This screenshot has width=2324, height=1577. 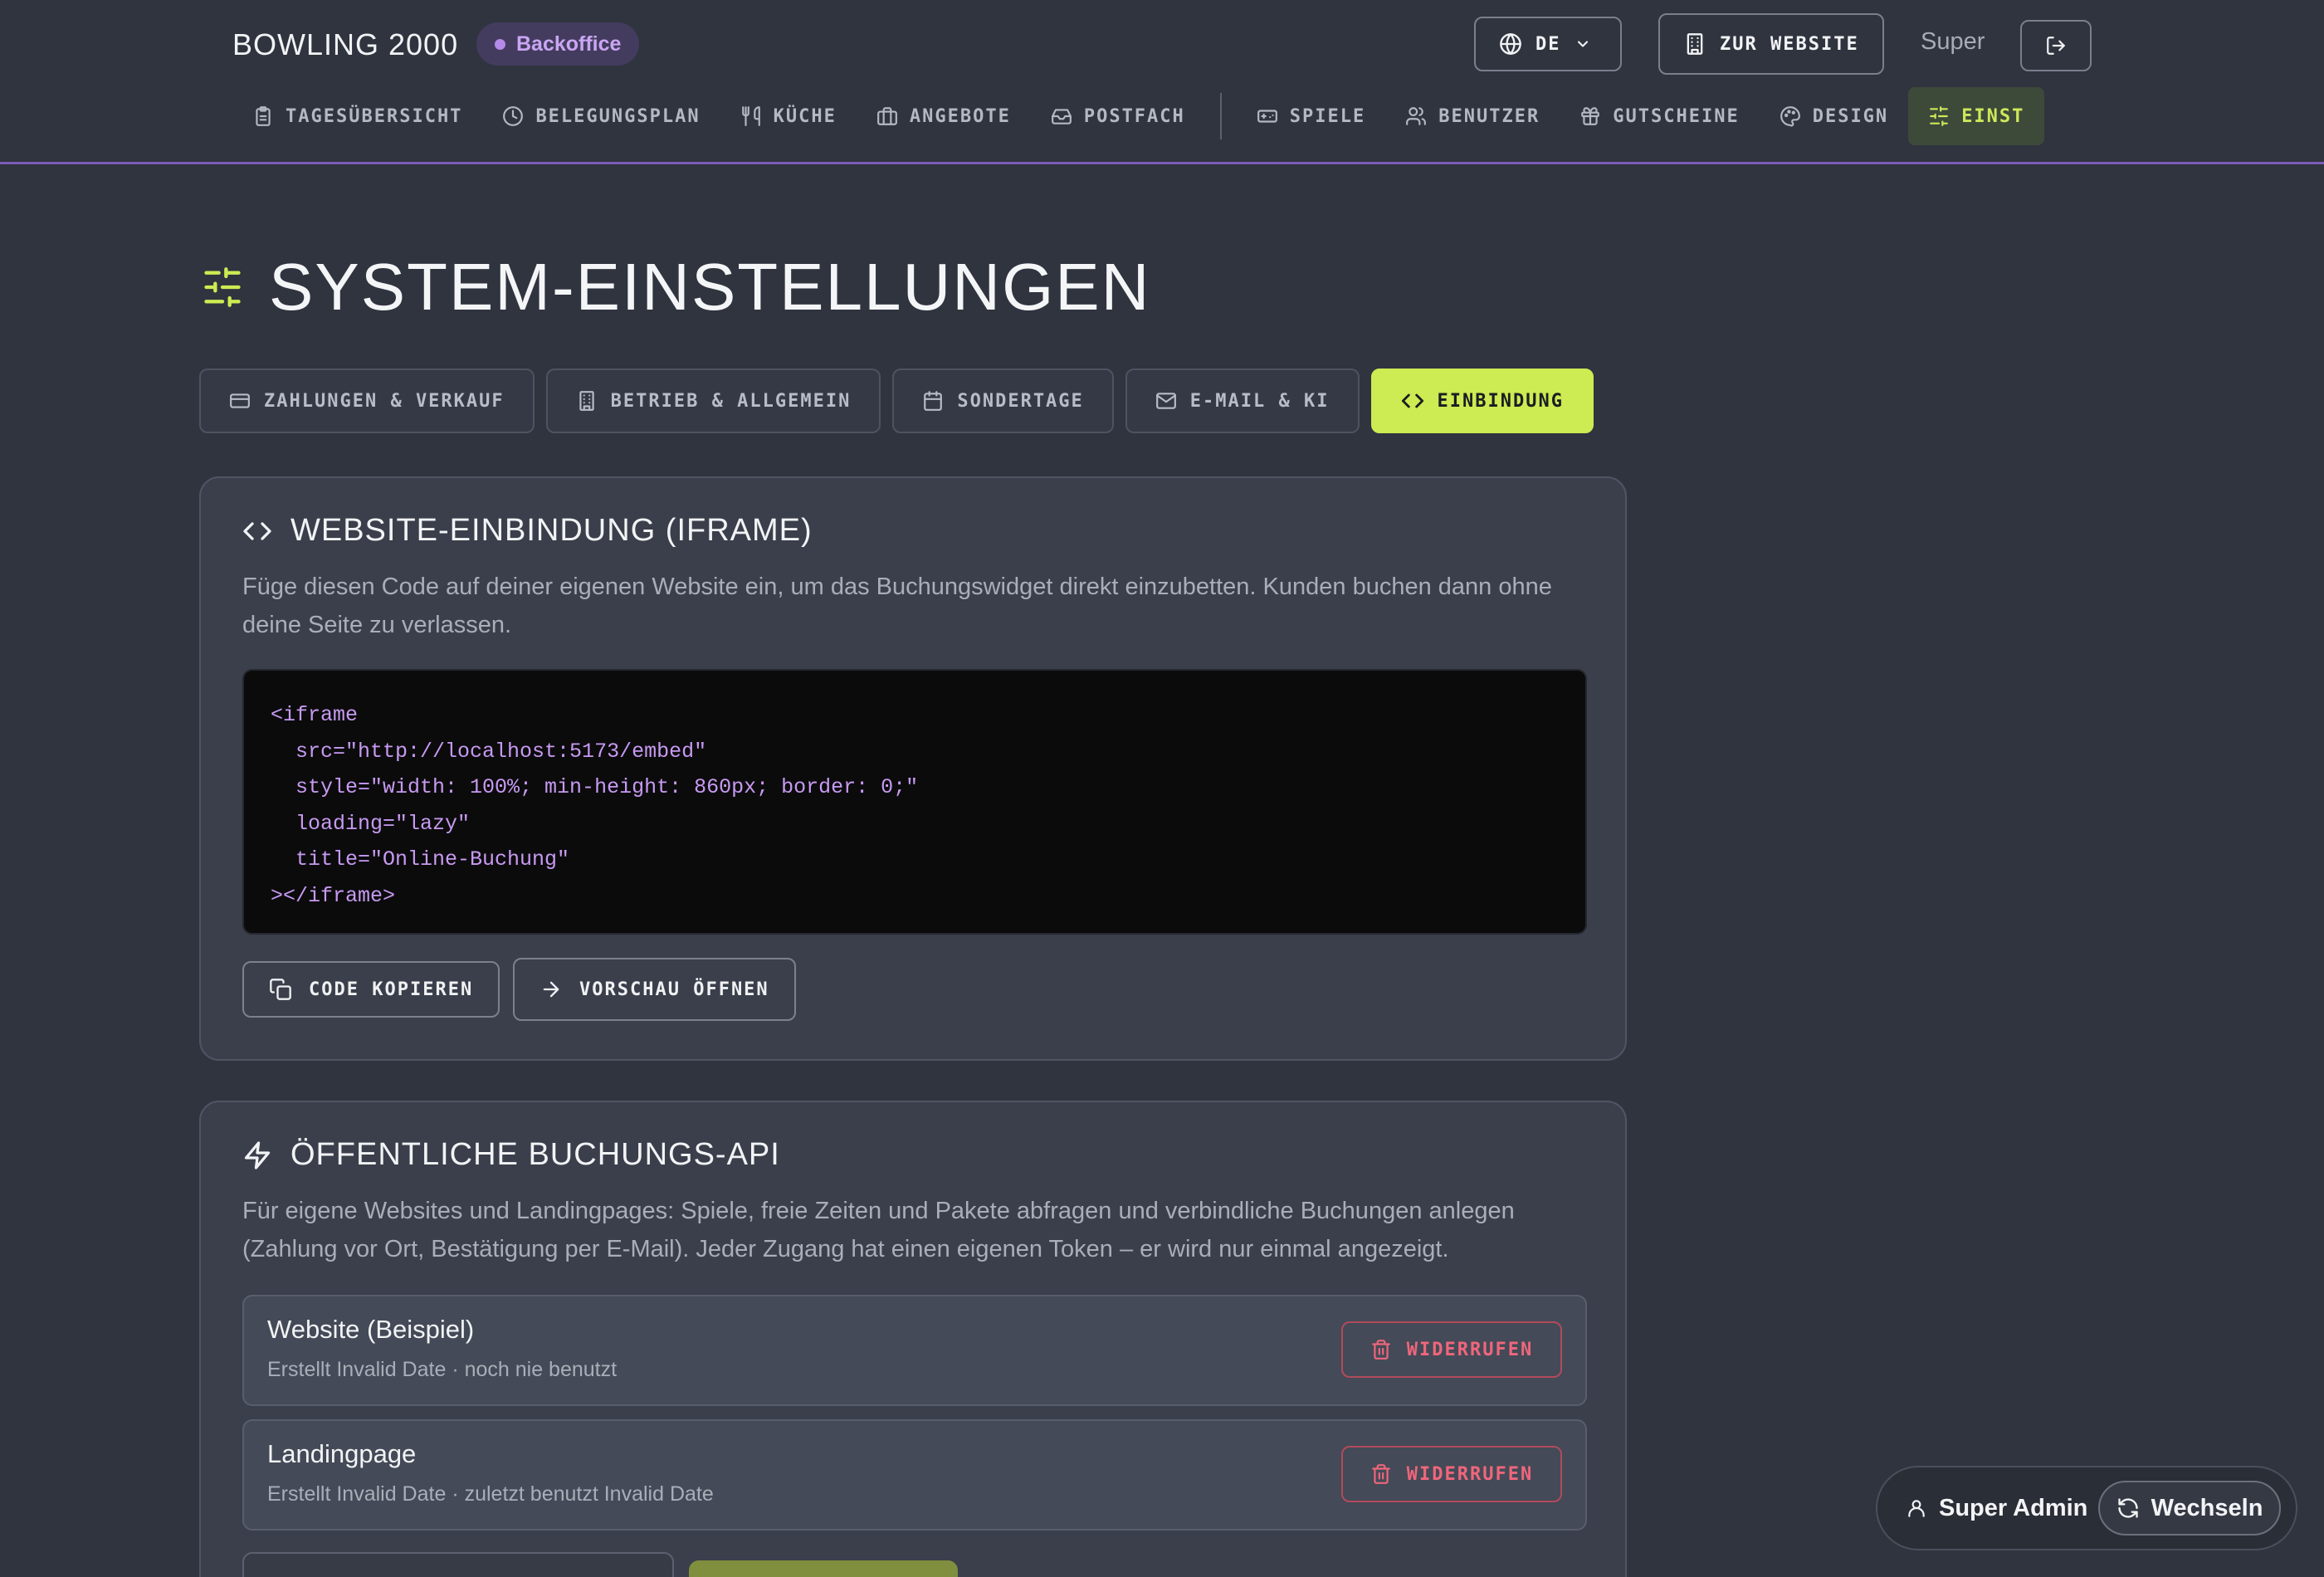 I want to click on nav-item-spiele: SPIELE, so click(x=1311, y=116).